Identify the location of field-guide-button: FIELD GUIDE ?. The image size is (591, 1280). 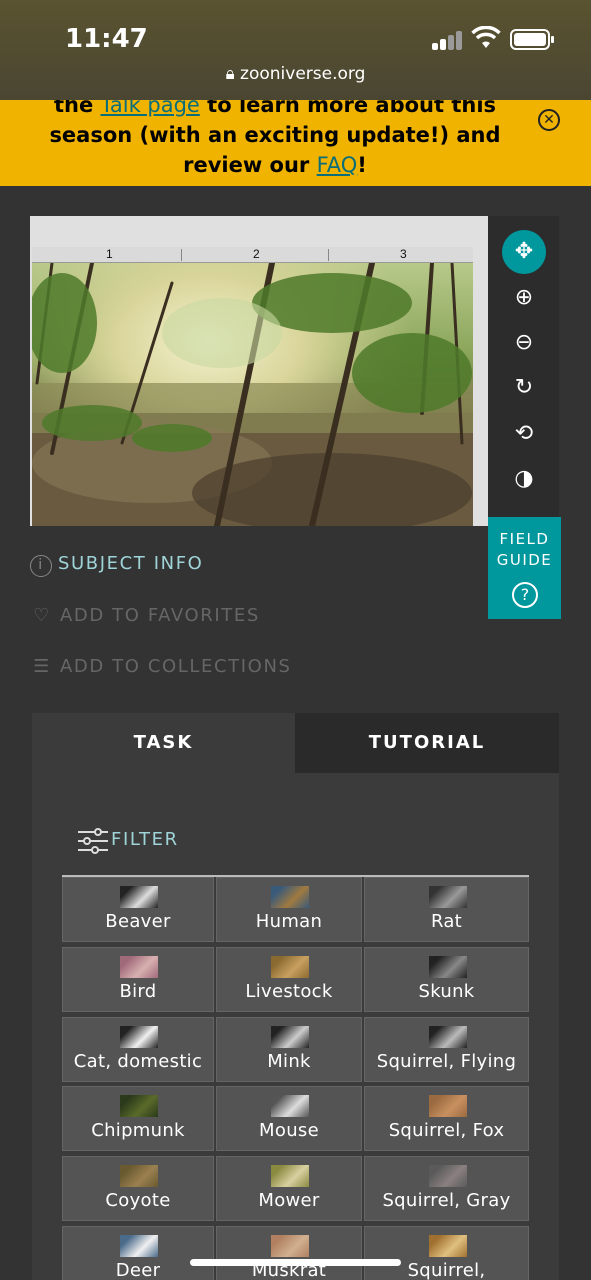
(524, 568).